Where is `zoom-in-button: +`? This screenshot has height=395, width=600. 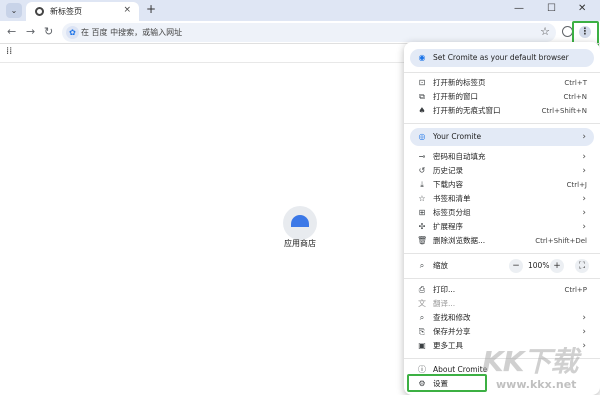
zoom-in-button: + is located at coordinates (557, 266).